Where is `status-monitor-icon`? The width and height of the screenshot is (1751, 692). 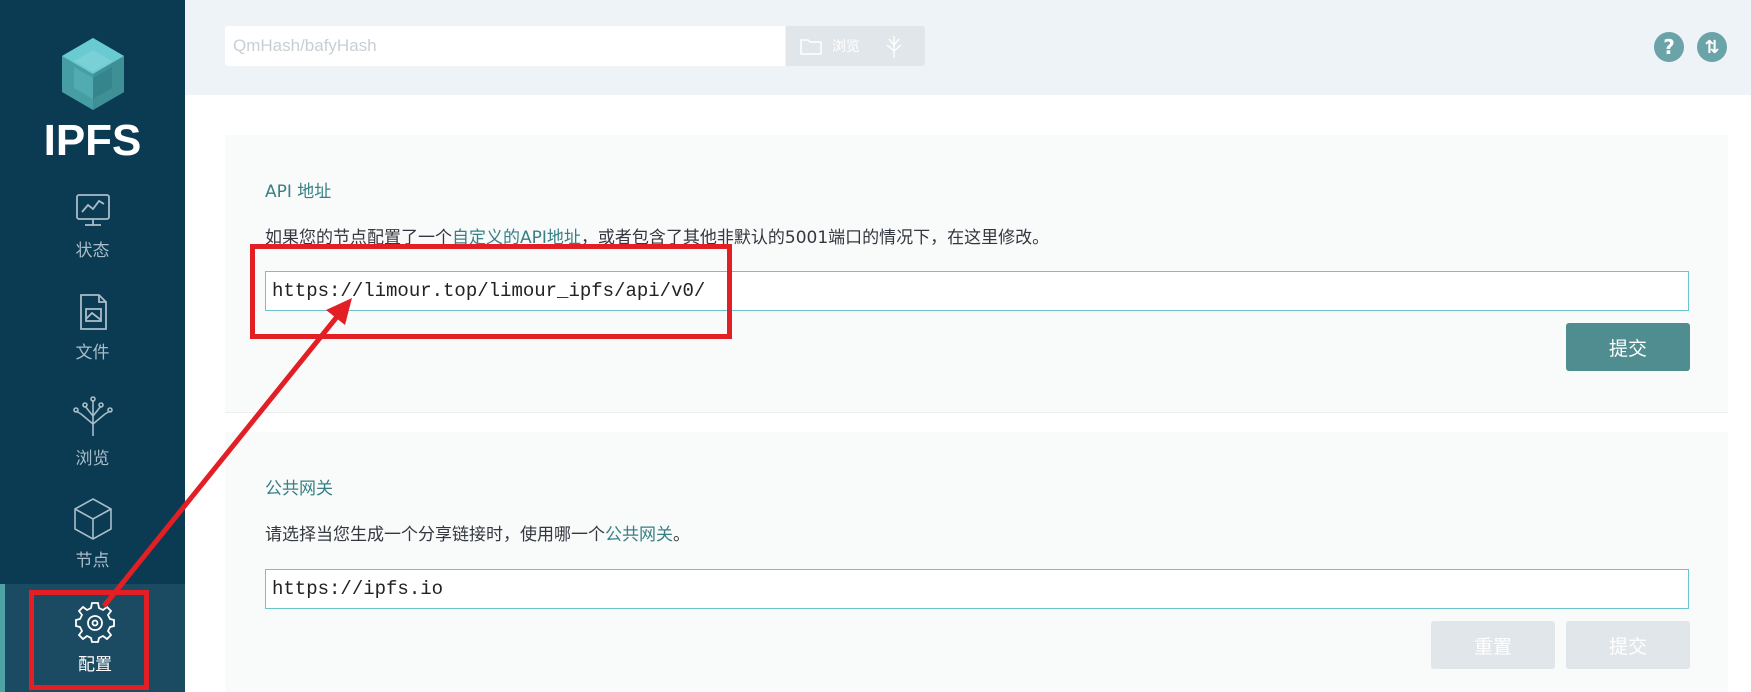 status-monitor-icon is located at coordinates (92, 210).